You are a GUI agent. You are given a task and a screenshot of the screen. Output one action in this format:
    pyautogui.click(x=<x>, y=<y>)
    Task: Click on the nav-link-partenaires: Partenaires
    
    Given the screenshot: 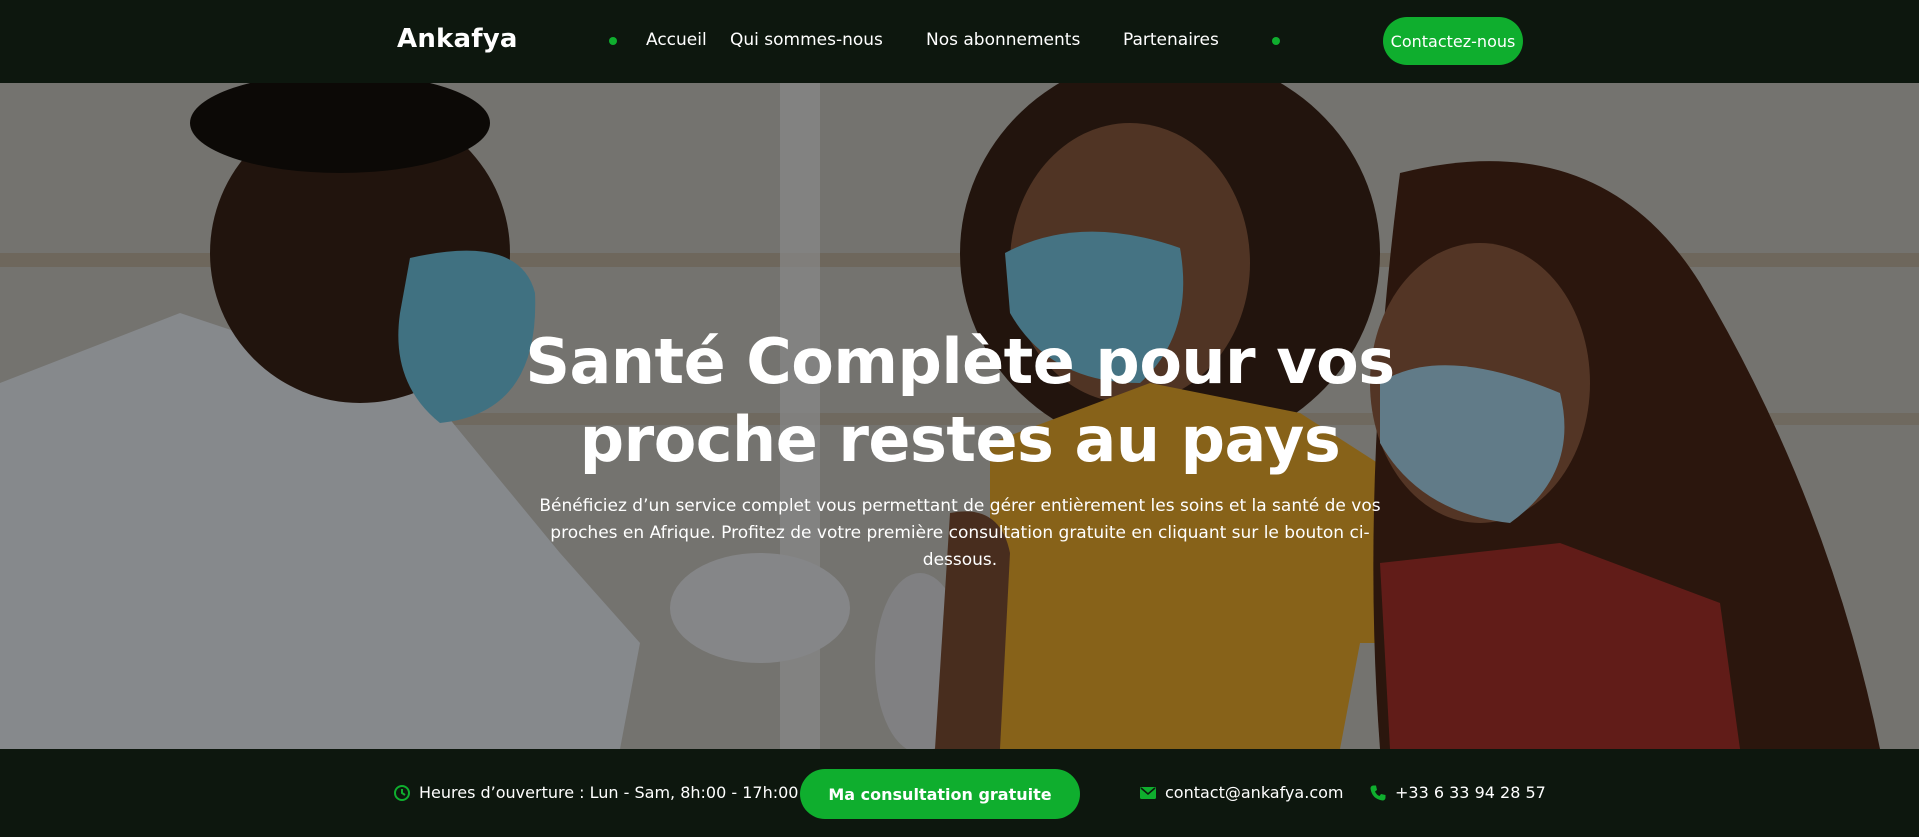 What is the action you would take?
    pyautogui.click(x=1171, y=40)
    